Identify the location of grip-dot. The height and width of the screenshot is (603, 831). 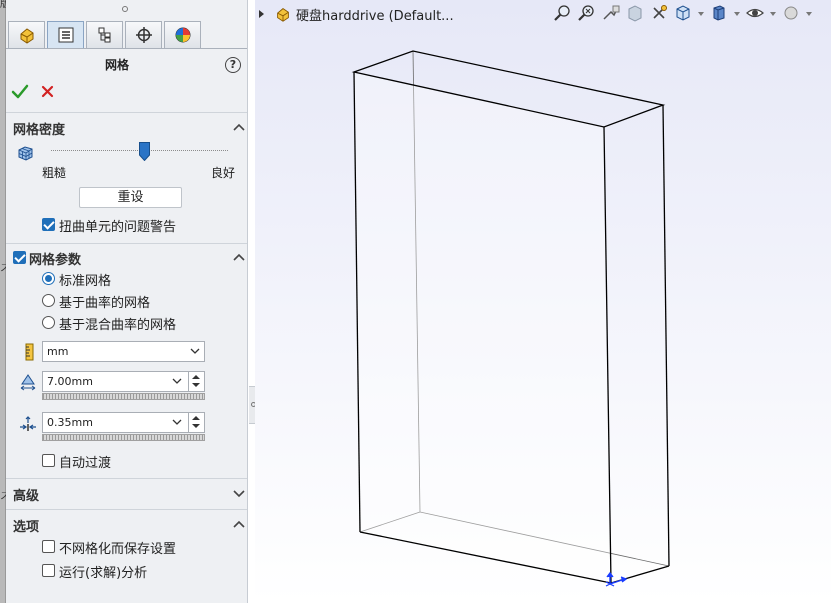
(125, 9).